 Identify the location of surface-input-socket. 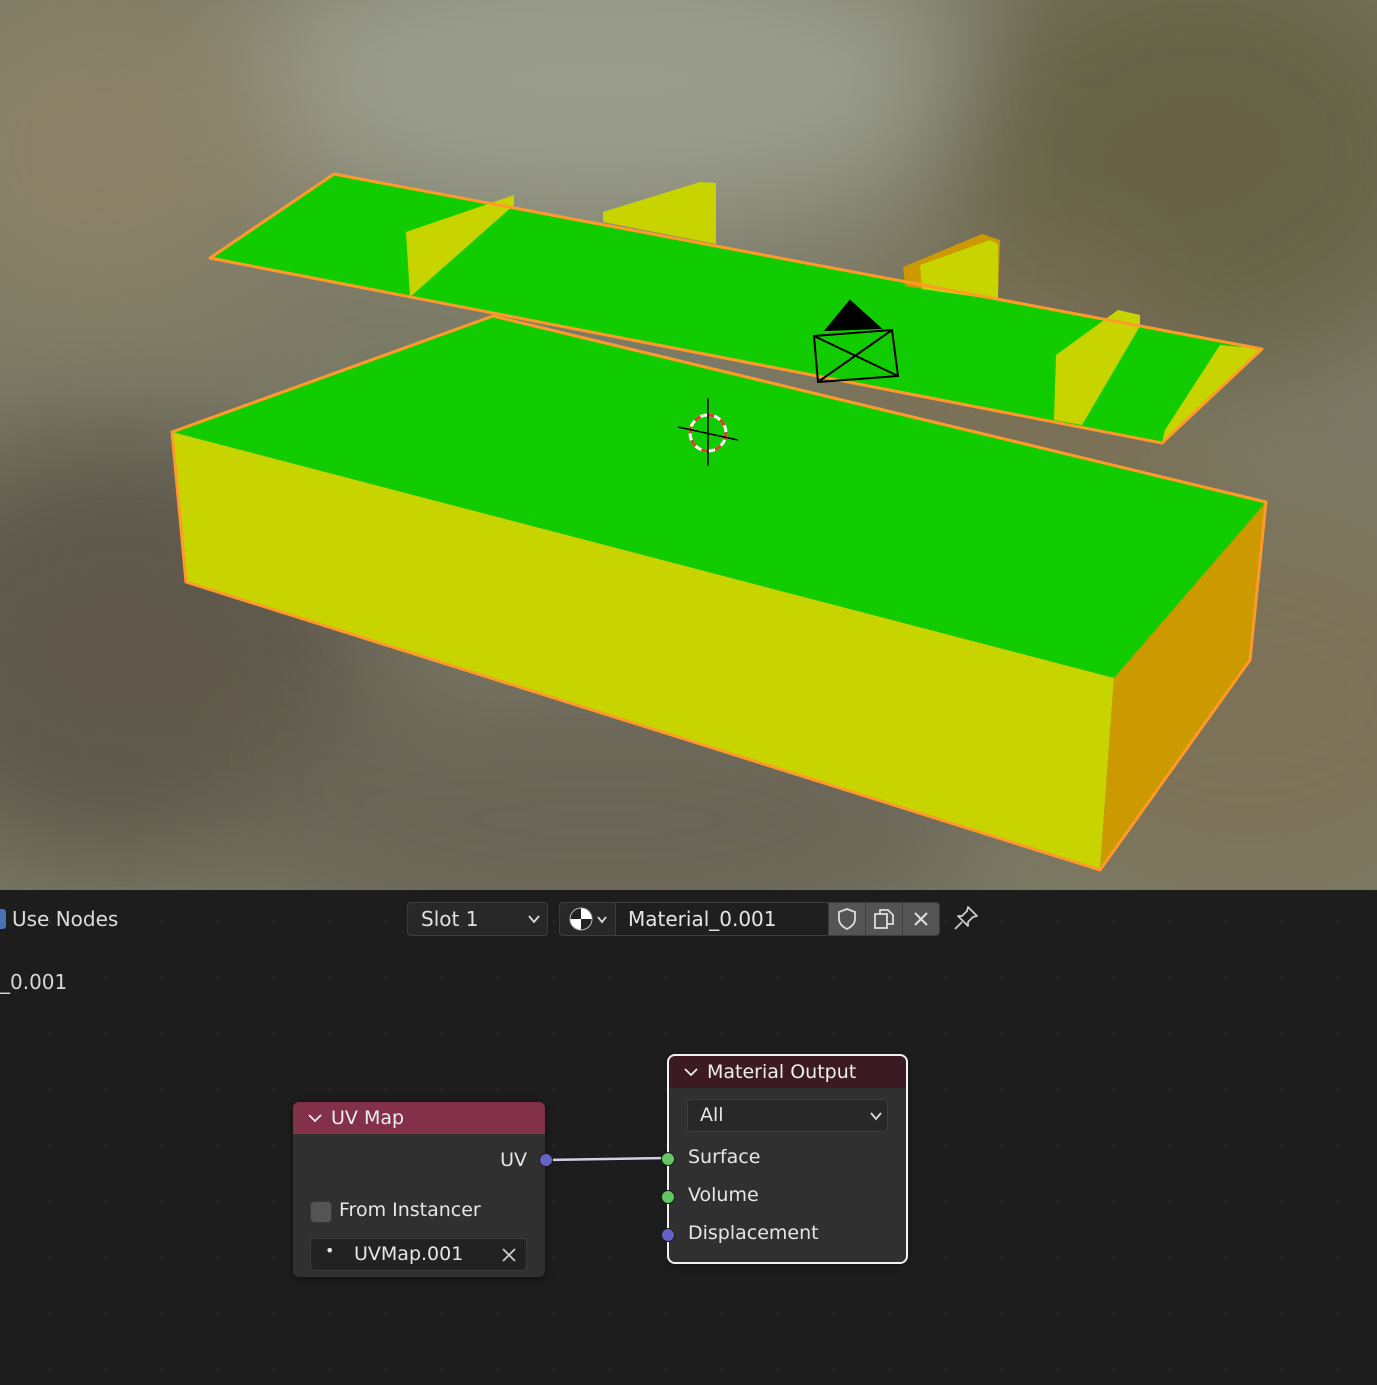
(668, 1159).